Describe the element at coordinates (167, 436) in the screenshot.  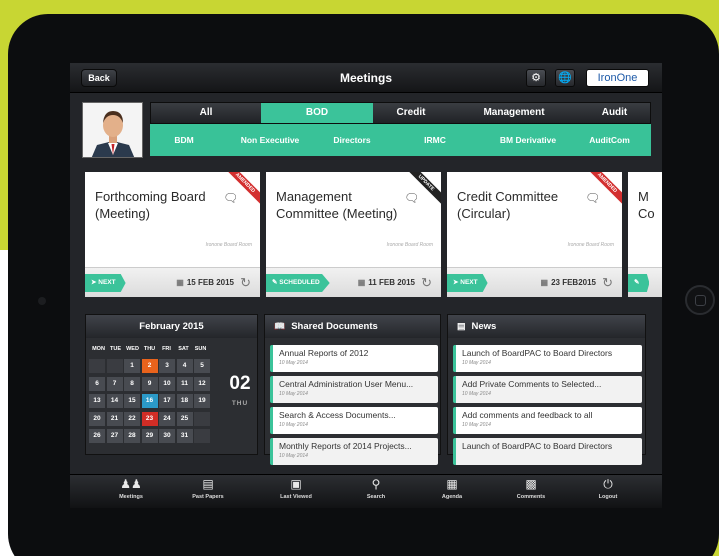
I see `calendar-day: 30` at that location.